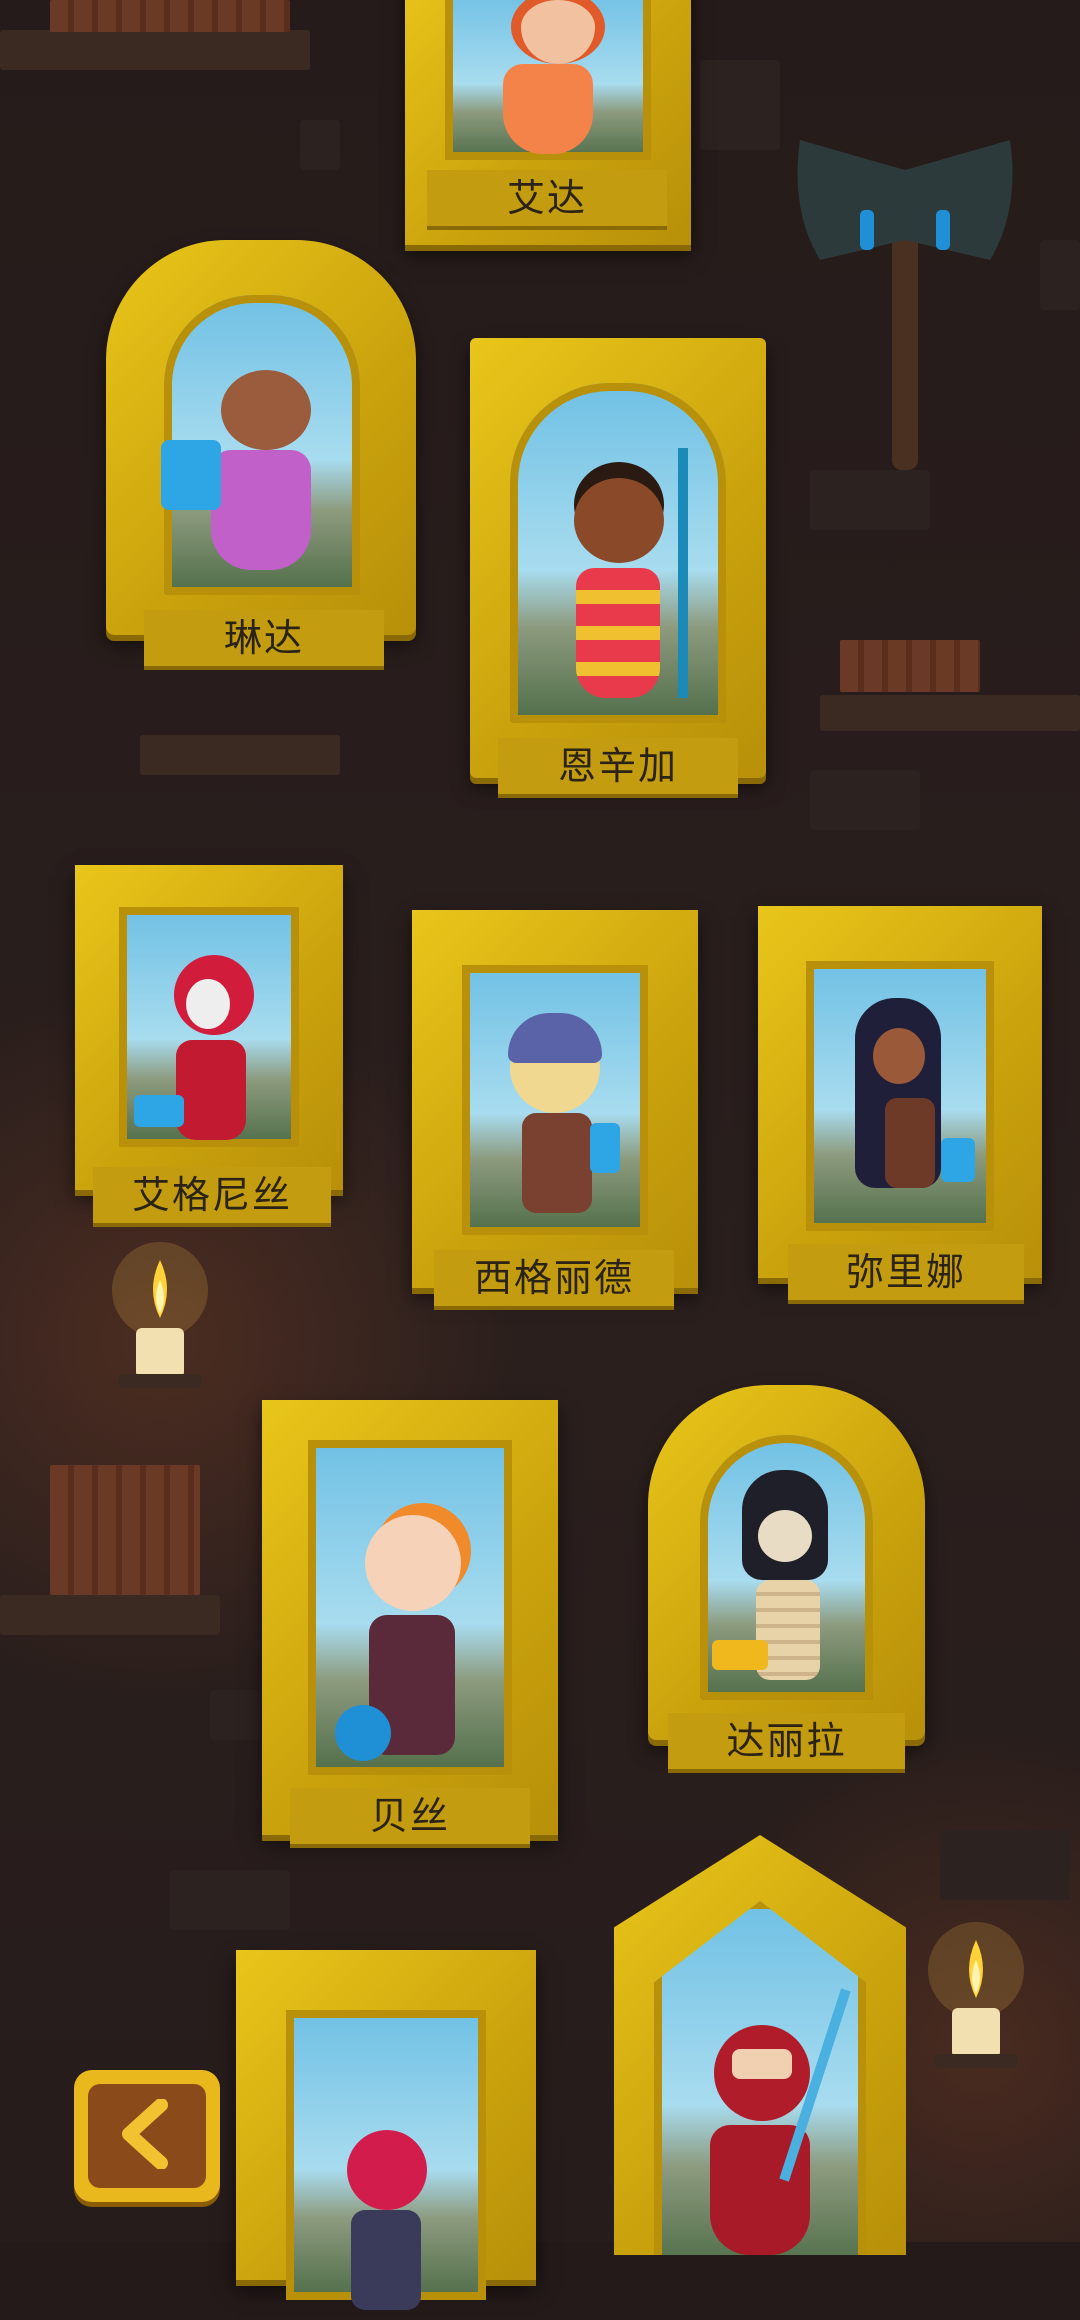 The width and height of the screenshot is (1080, 2320). I want to click on portrait-frame: 贝丝, so click(410, 1622).